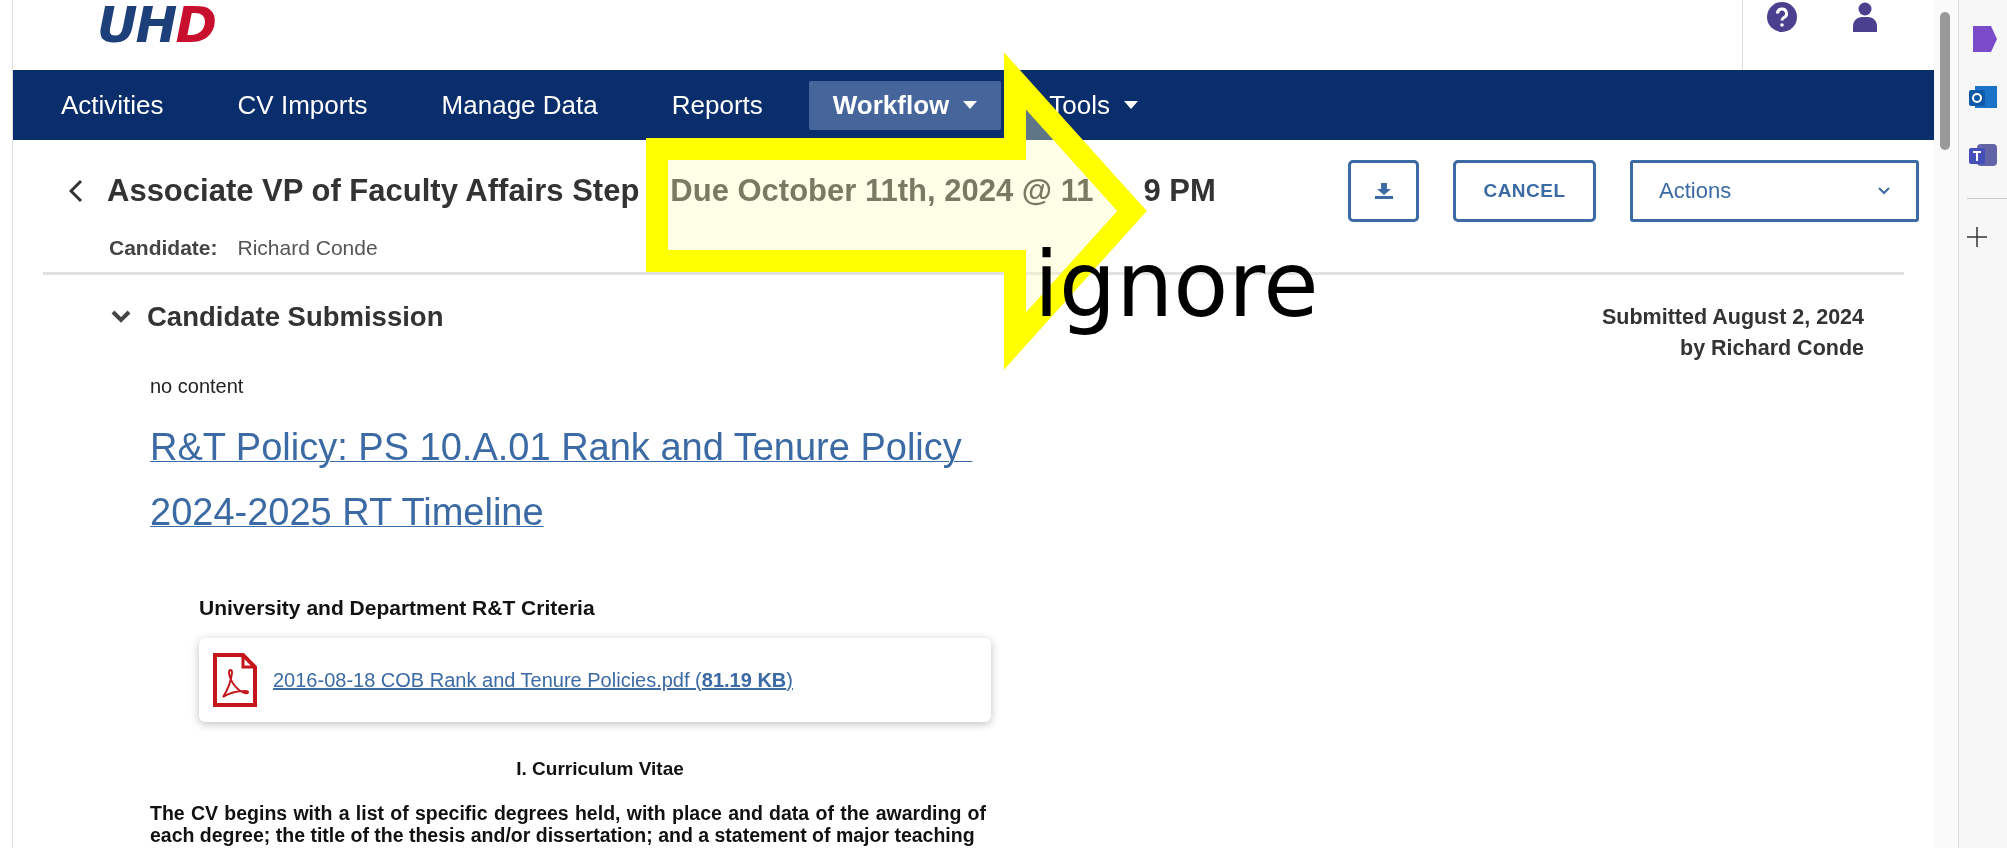  What do you see at coordinates (76, 191) in the screenshot?
I see `back-icon` at bounding box center [76, 191].